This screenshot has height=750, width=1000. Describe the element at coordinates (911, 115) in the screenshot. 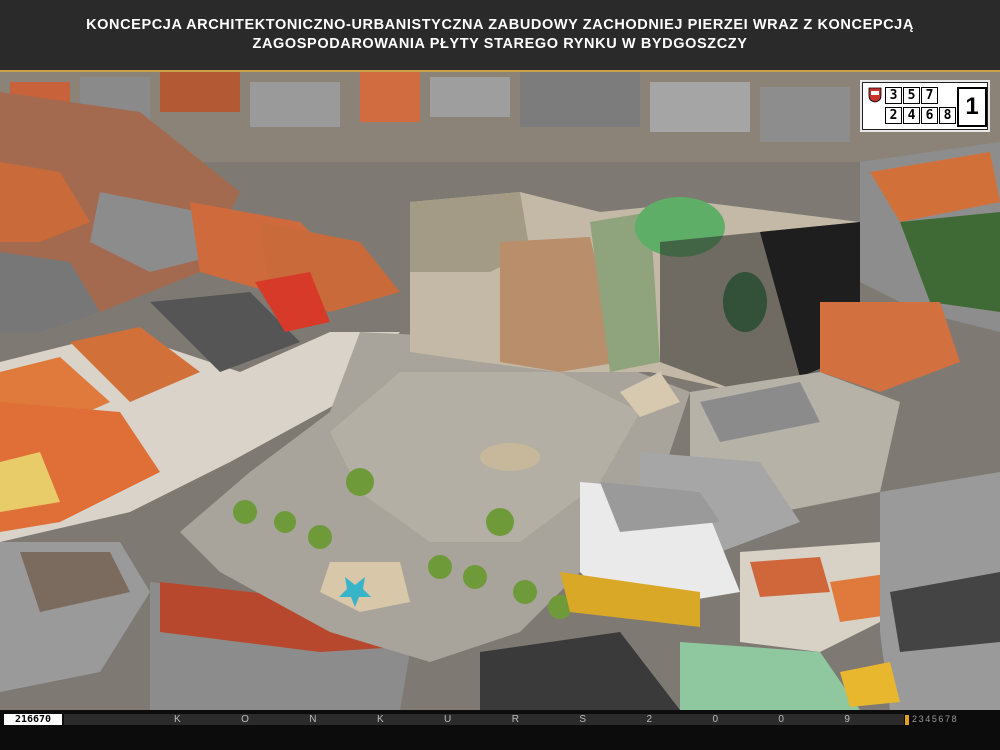

I see `code-digit: 4` at that location.